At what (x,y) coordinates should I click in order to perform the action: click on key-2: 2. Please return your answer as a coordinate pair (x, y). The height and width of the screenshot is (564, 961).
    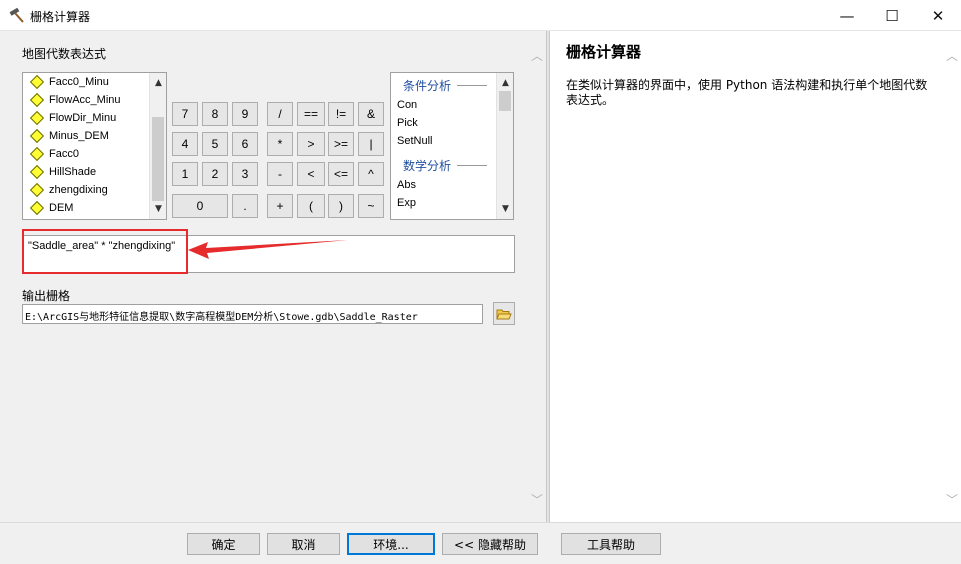
    Looking at the image, I should click on (215, 174).